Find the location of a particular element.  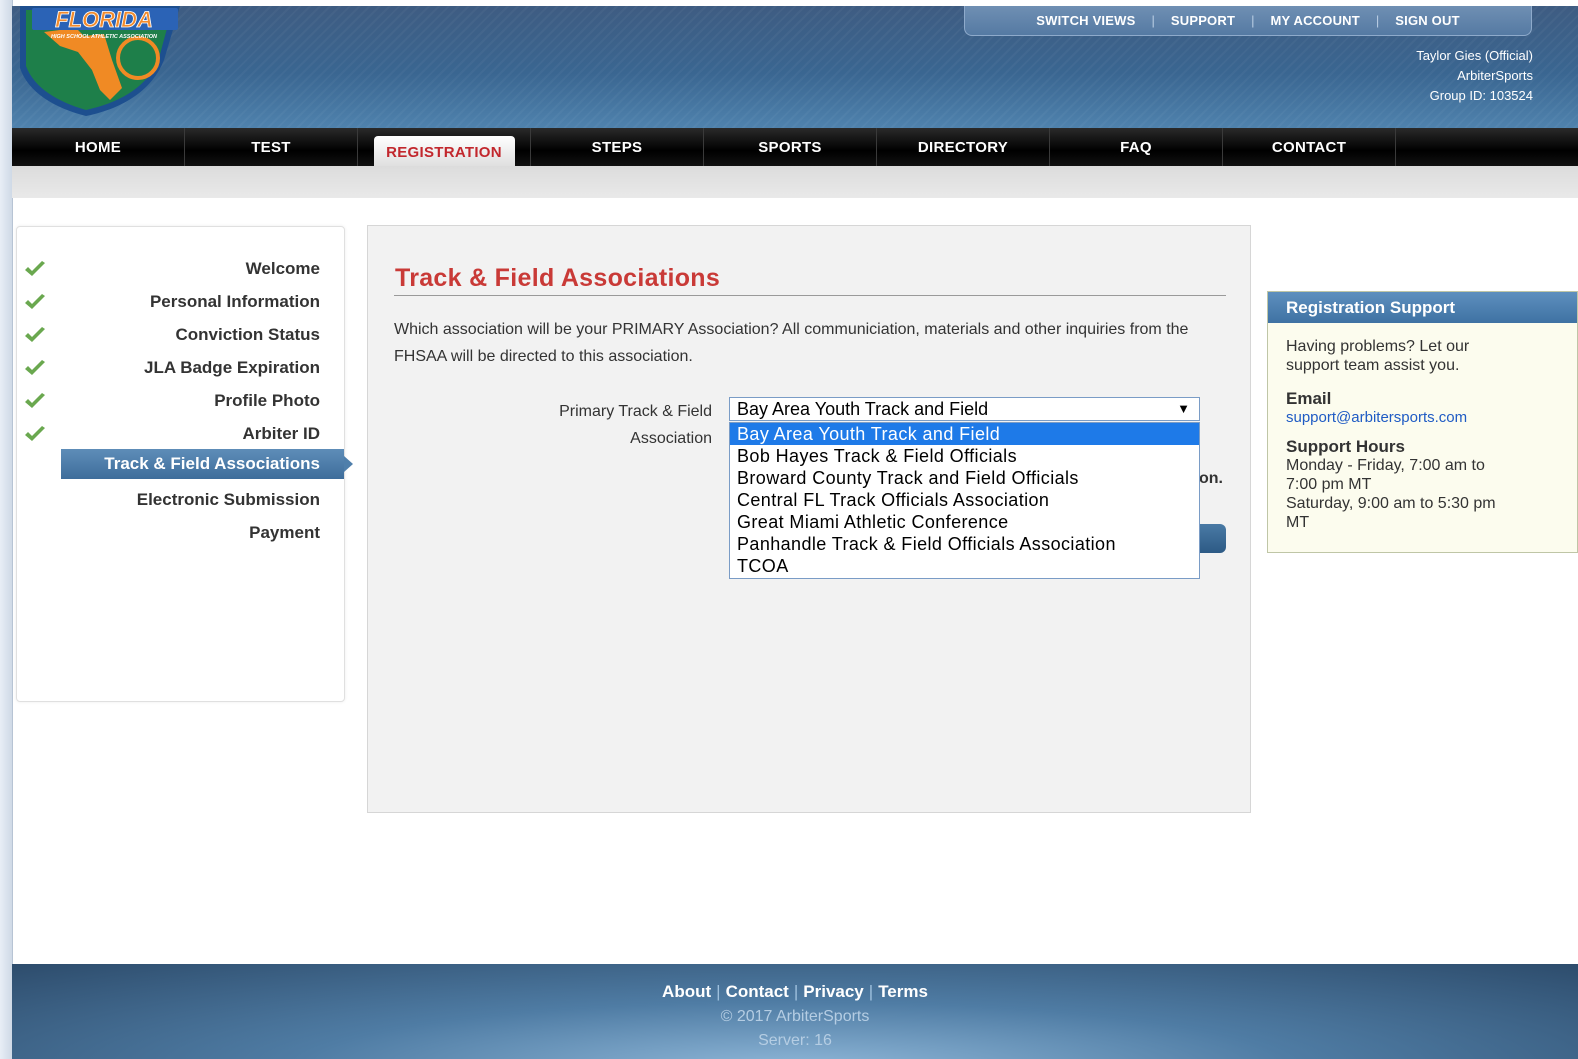

tab-label: STEPS is located at coordinates (617, 147).